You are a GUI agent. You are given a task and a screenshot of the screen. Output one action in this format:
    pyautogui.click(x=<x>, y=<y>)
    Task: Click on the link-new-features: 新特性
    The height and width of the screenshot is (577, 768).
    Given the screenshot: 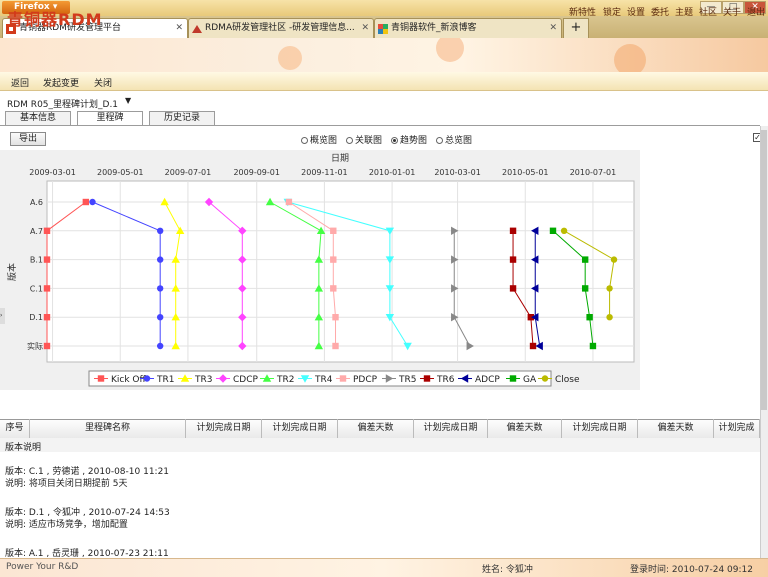 What is the action you would take?
    pyautogui.click(x=582, y=11)
    